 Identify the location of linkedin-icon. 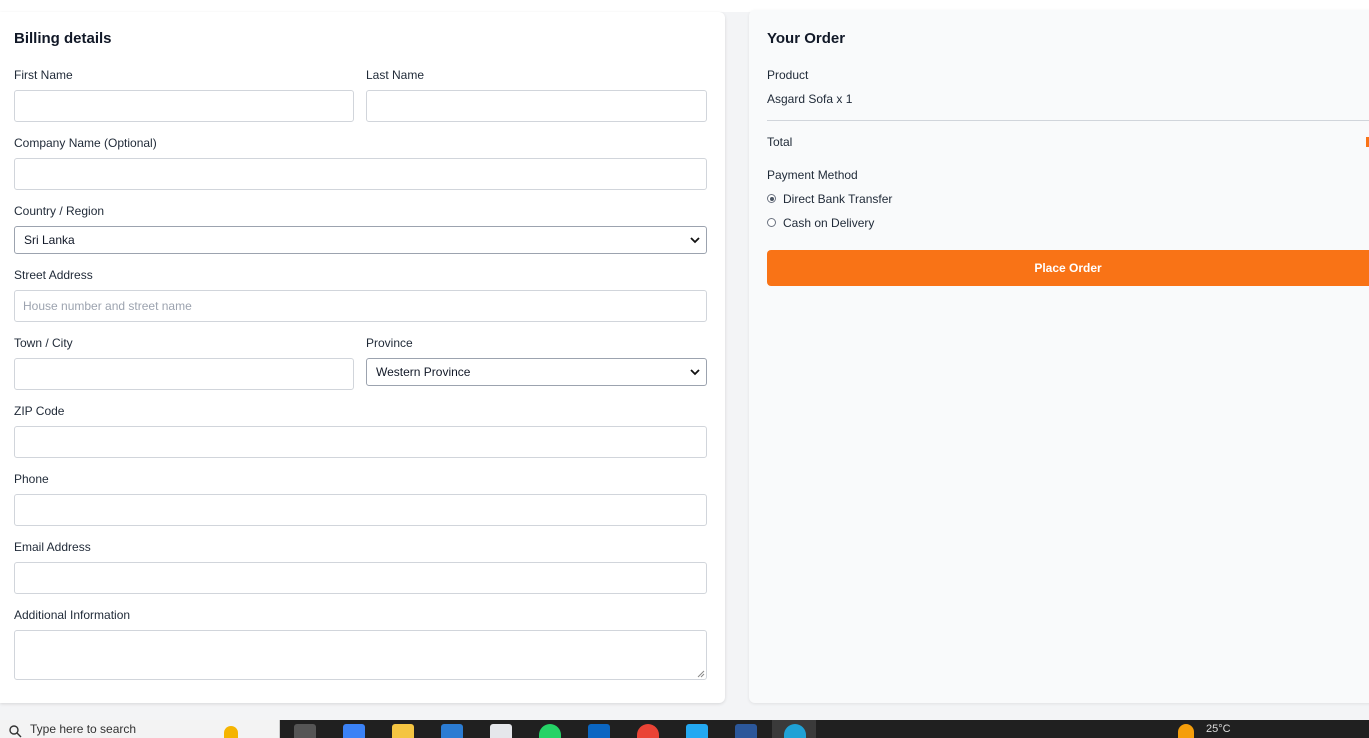
(599, 731).